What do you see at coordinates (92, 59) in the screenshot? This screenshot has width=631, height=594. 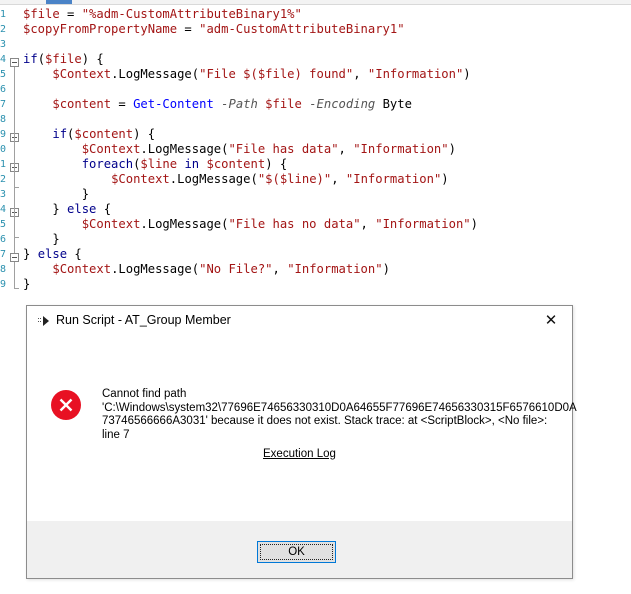 I see `code-token: ) {` at bounding box center [92, 59].